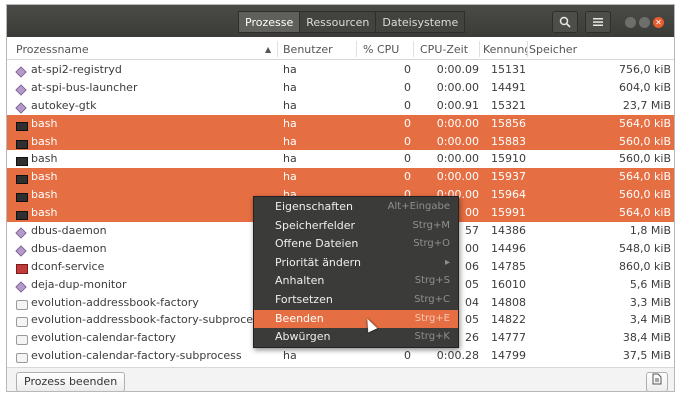  I want to click on process-name: autokey-gtk, so click(64, 105).